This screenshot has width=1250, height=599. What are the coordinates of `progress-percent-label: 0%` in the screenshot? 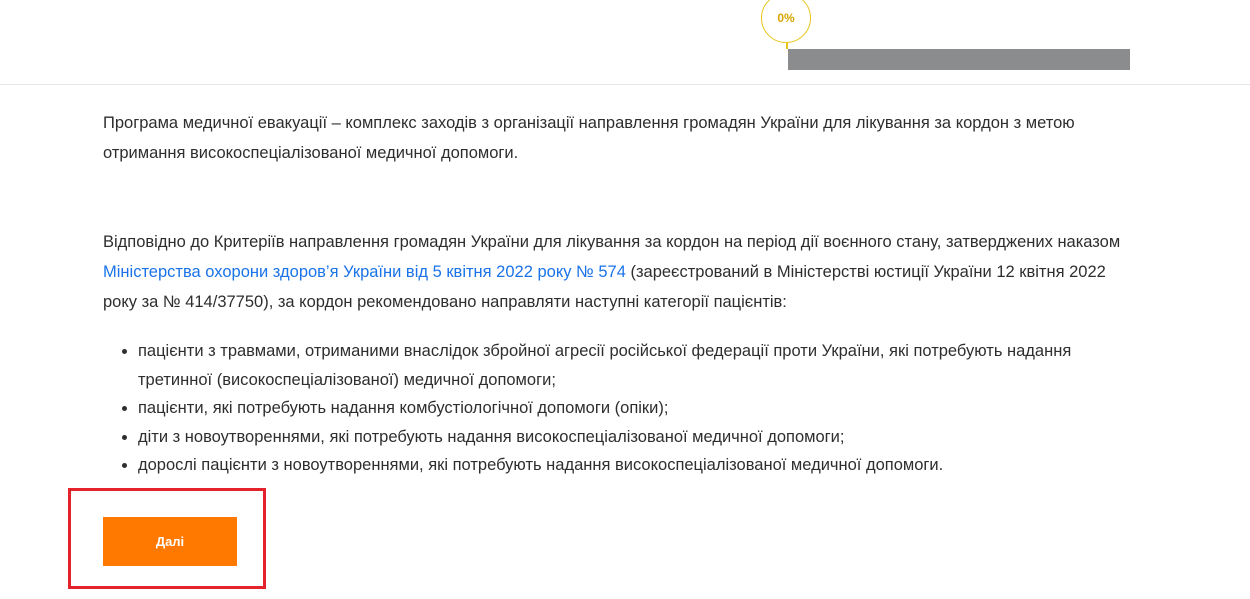 It's located at (786, 18).